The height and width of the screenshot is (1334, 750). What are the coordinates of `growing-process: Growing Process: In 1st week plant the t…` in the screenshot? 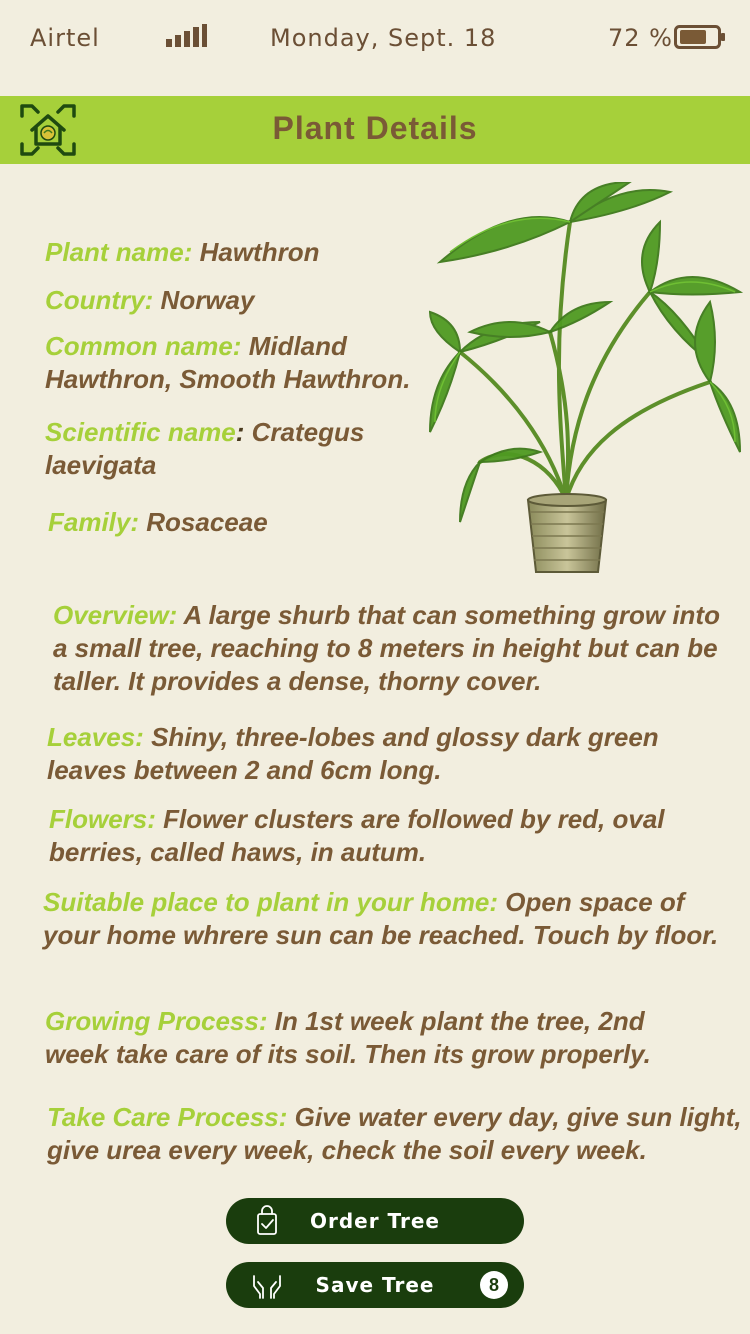 It's located at (375, 1038).